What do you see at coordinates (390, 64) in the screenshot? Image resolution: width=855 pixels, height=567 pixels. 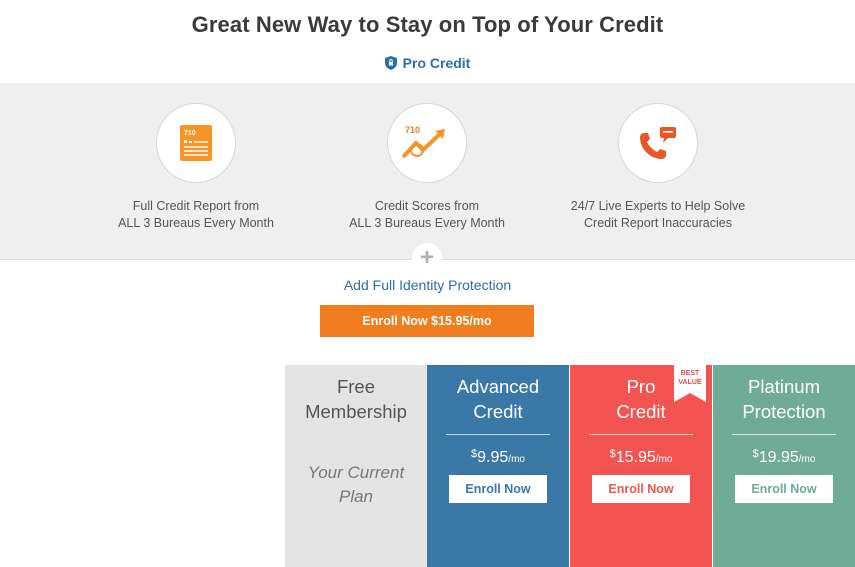 I see `shield-icon` at bounding box center [390, 64].